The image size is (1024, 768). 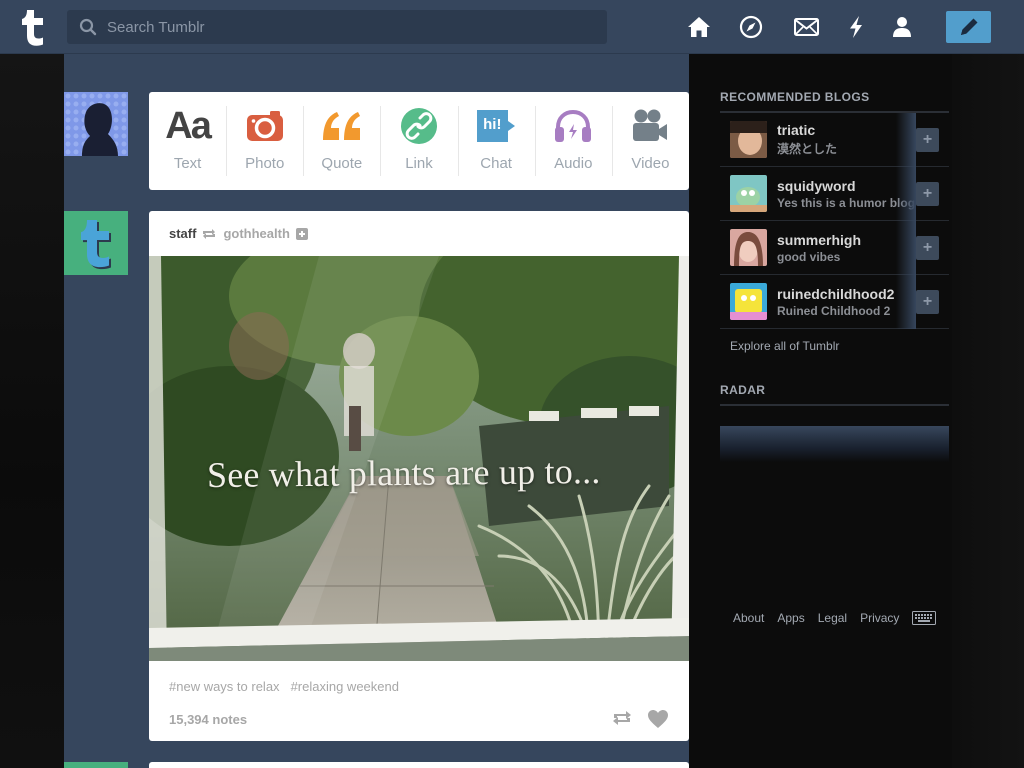 I want to click on recommended-blog-item: triatic 漠然とした +, so click(x=834, y=140).